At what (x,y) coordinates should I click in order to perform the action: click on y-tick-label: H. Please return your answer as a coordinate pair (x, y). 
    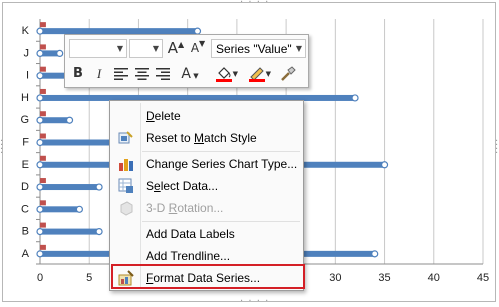
    Looking at the image, I should click on (25, 98).